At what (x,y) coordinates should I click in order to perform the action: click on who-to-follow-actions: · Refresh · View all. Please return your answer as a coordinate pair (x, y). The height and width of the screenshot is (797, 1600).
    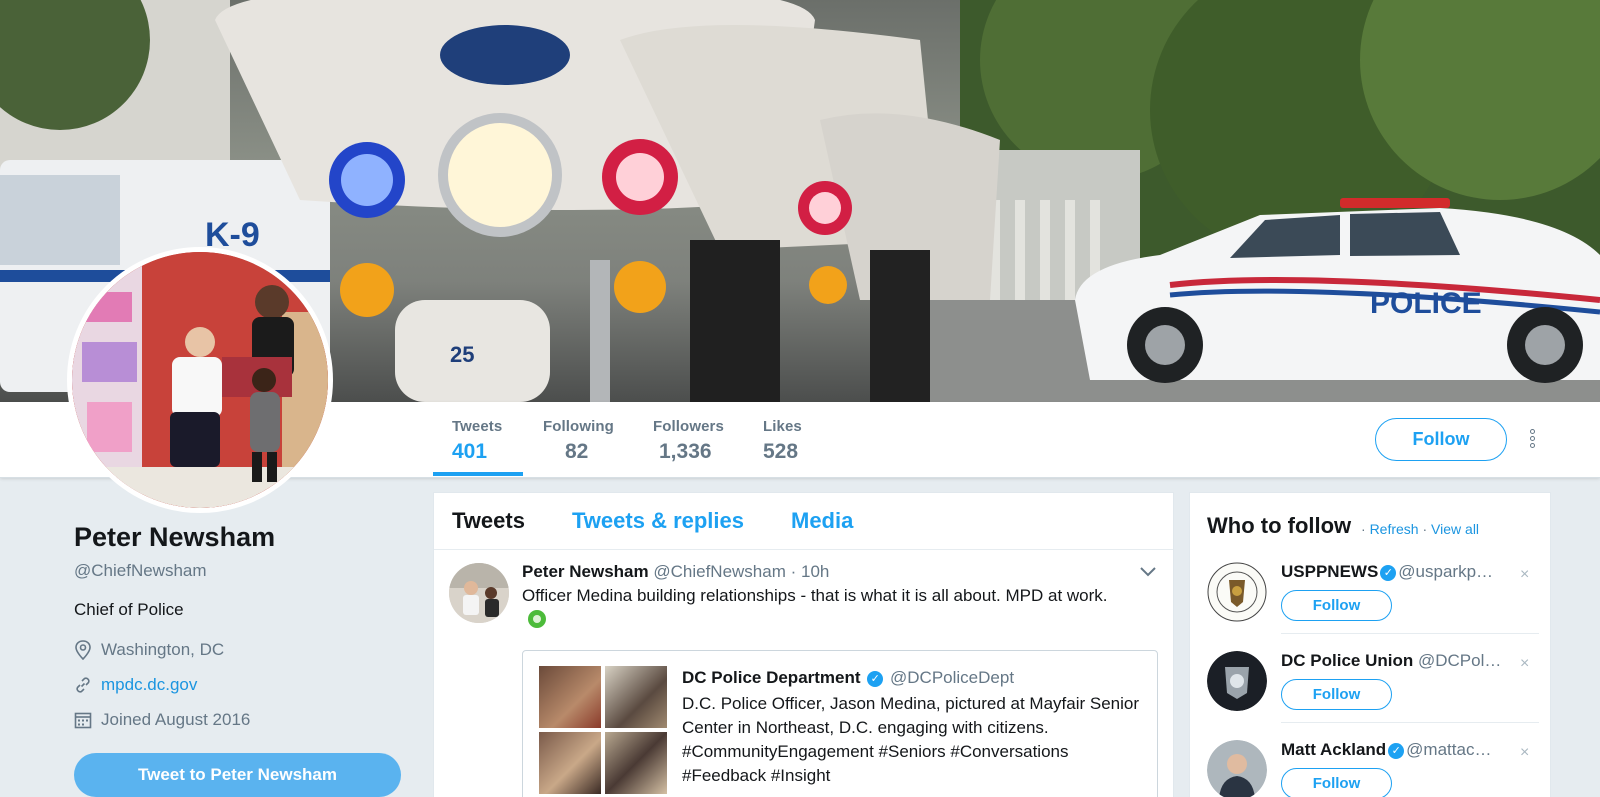
    Looking at the image, I should click on (1420, 529).